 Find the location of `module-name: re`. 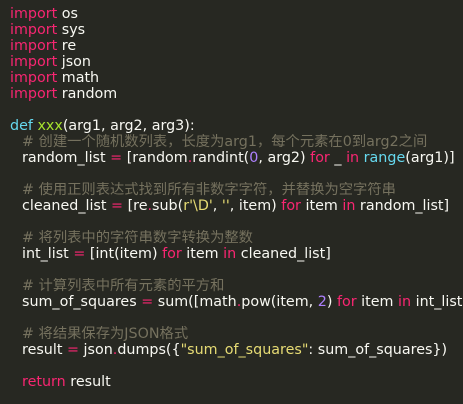

module-name: re is located at coordinates (69, 46).